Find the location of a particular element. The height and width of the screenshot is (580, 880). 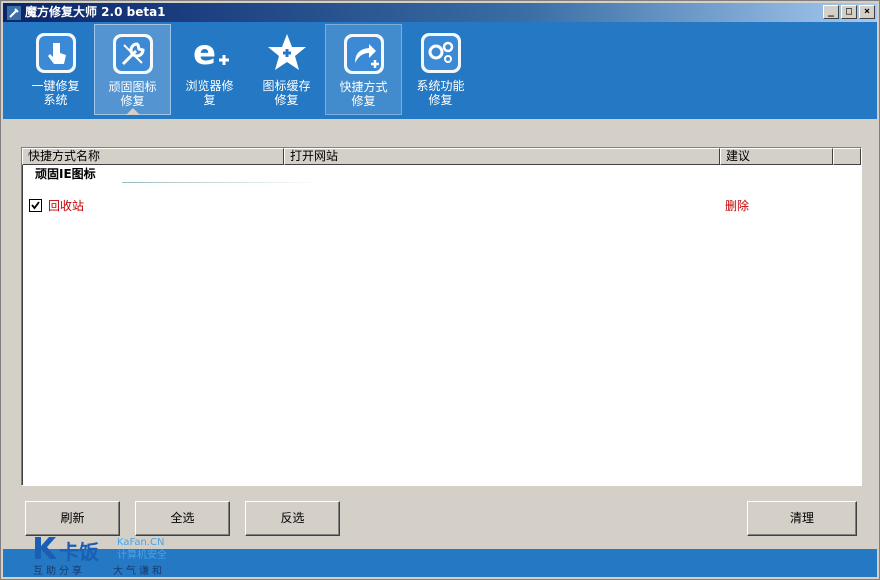

tab-label: 系统功能 修复 is located at coordinates (440, 93).